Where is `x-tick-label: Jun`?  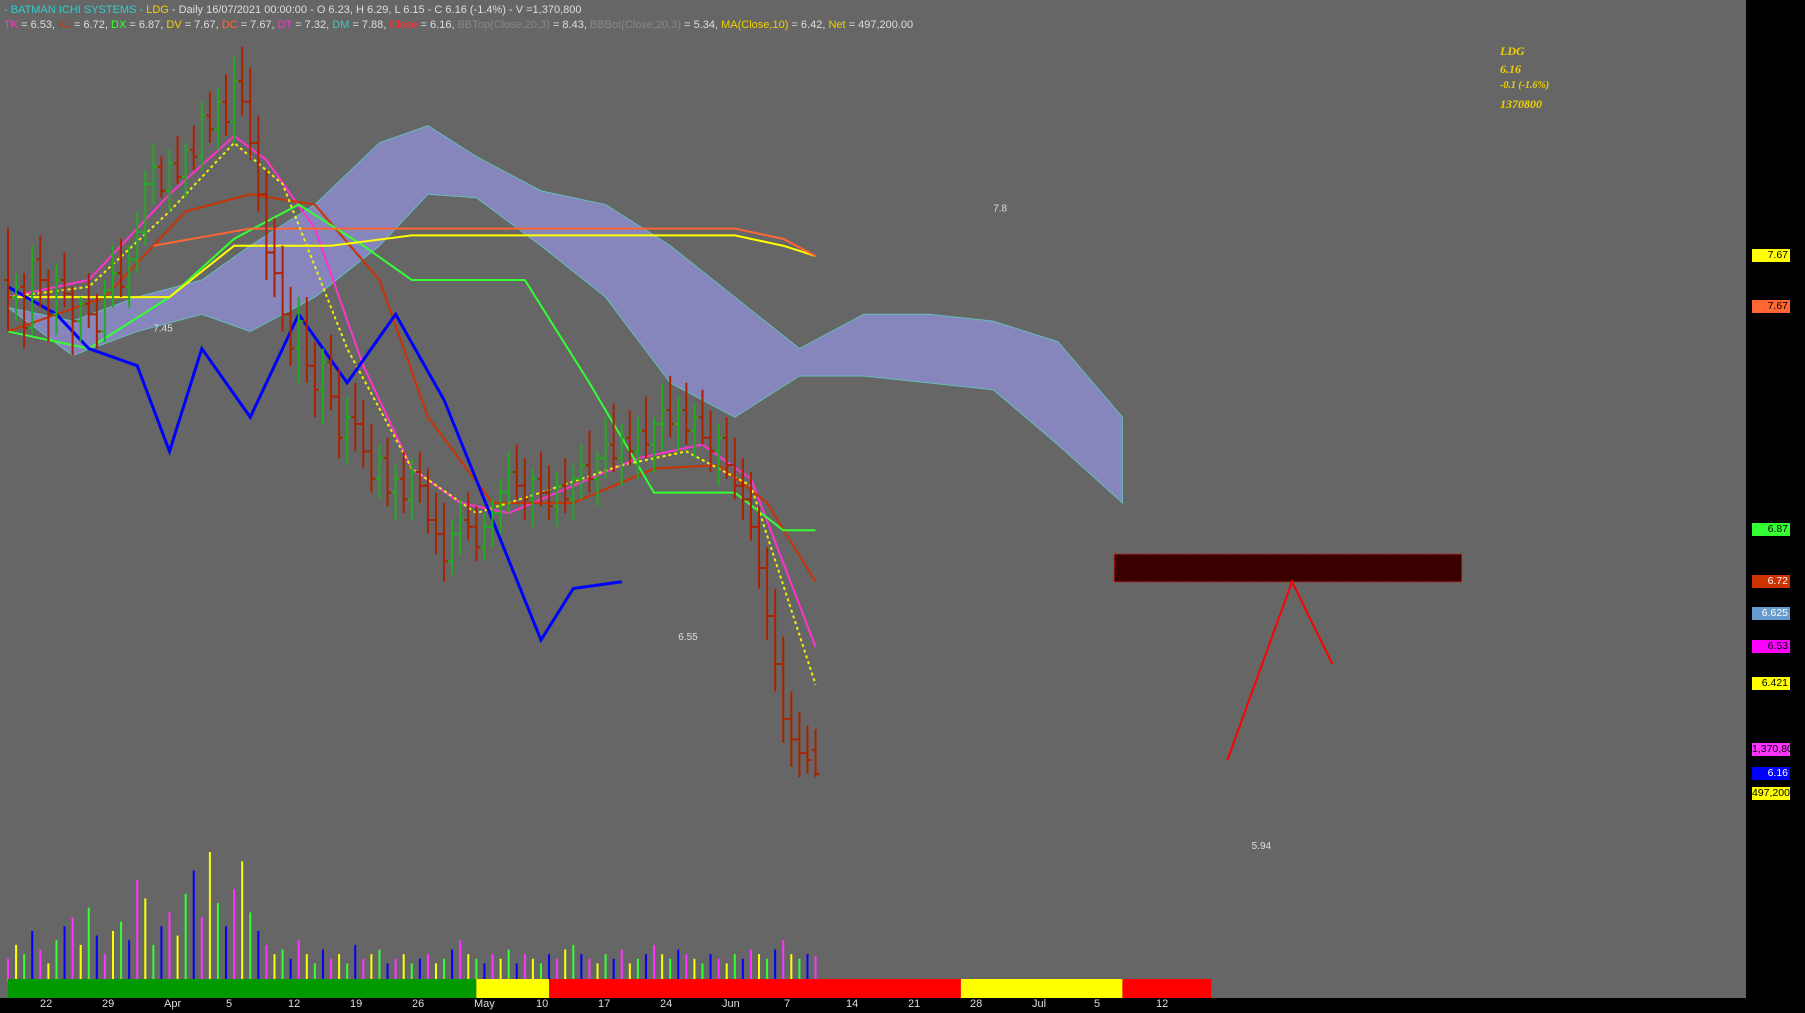
x-tick-label: Jun is located at coordinates (731, 1004).